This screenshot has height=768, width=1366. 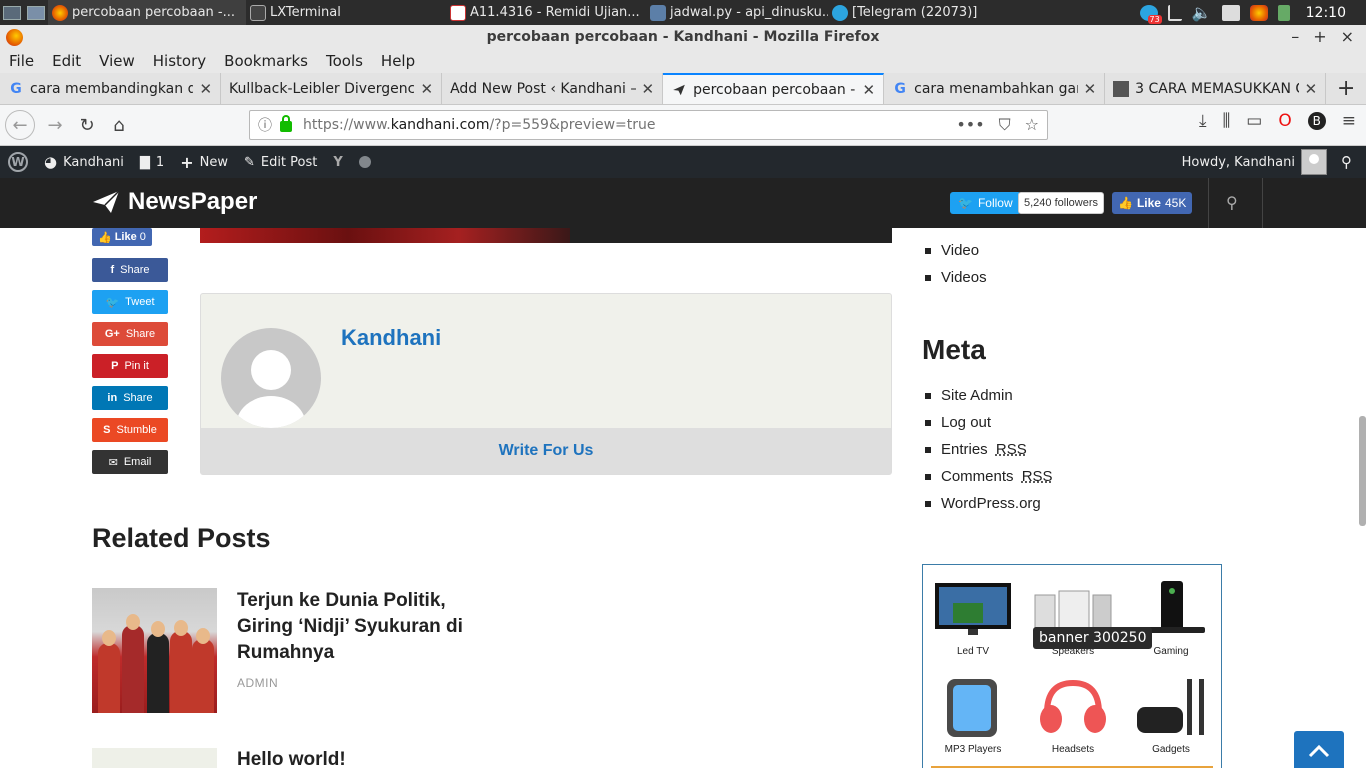 I want to click on category-item: Video, so click(x=954, y=250).